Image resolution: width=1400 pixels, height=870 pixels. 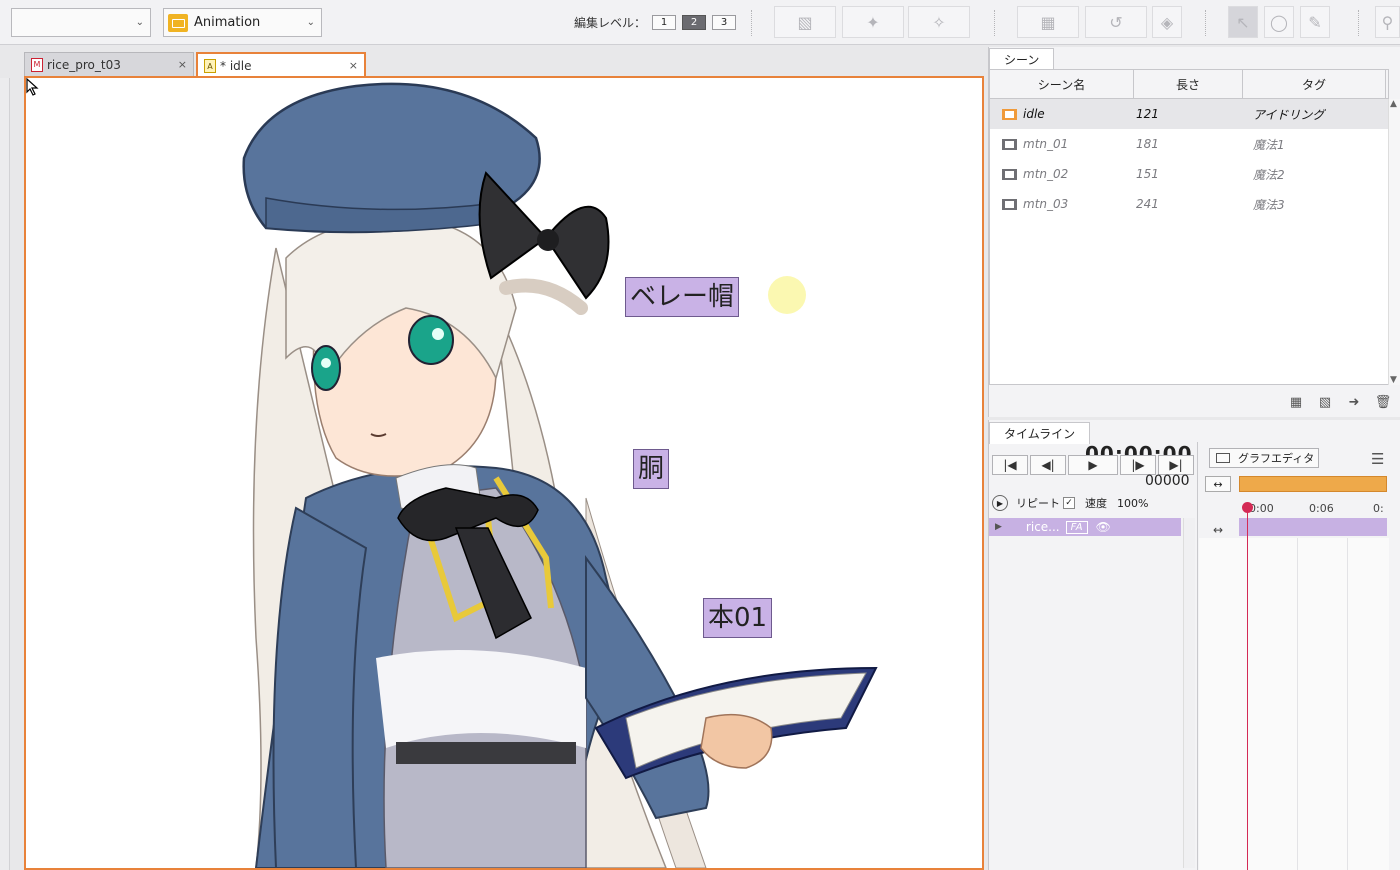 I want to click on scene-tag: アイドリング, so click(x=1289, y=114).